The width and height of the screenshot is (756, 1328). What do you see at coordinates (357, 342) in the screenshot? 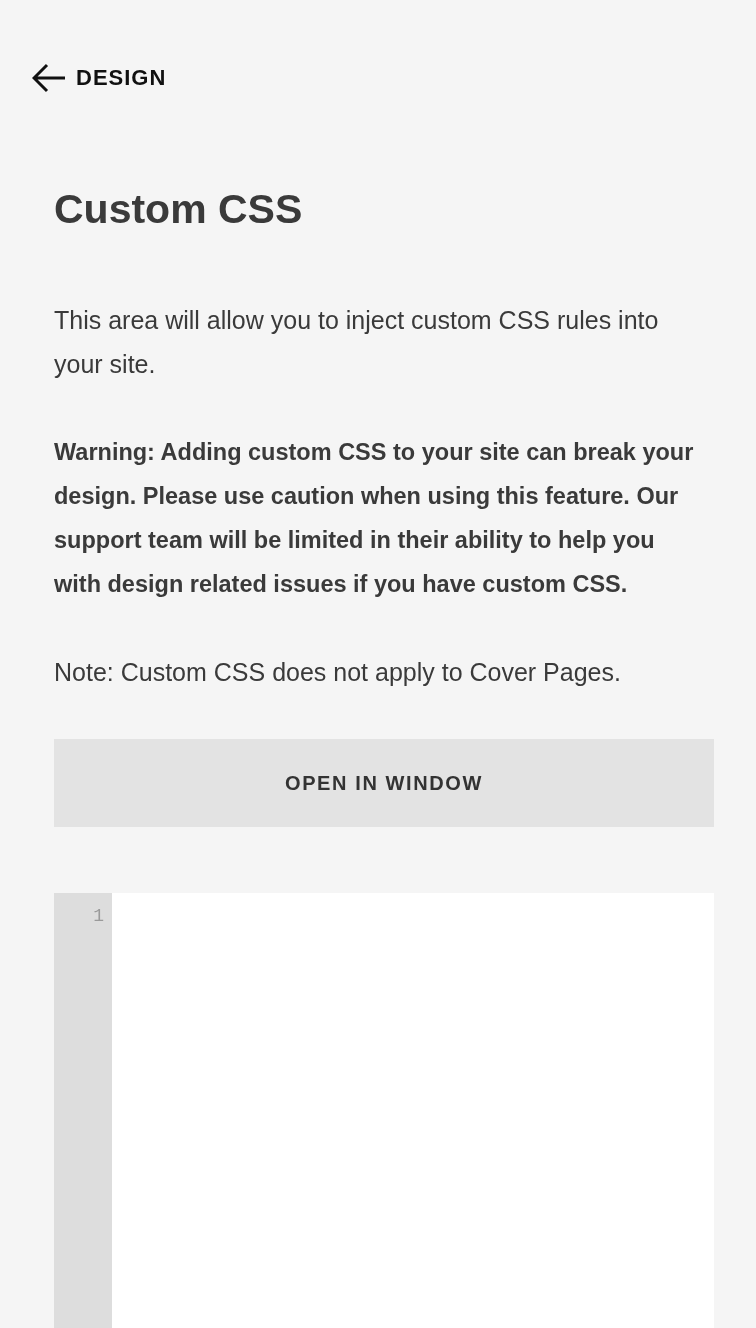
I see `description-paragraph: This area will allow you to inject custom CSS rules into your site.` at bounding box center [357, 342].